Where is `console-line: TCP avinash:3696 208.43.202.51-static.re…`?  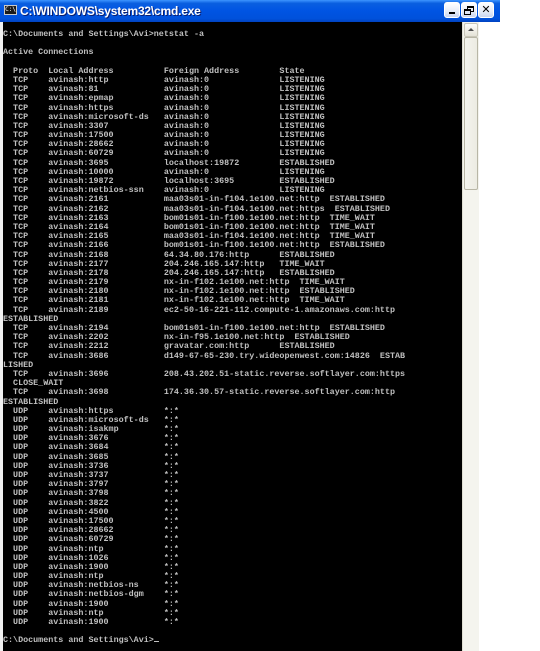 console-line: TCP avinash:3696 208.43.202.51-static.re… is located at coordinates (204, 373).